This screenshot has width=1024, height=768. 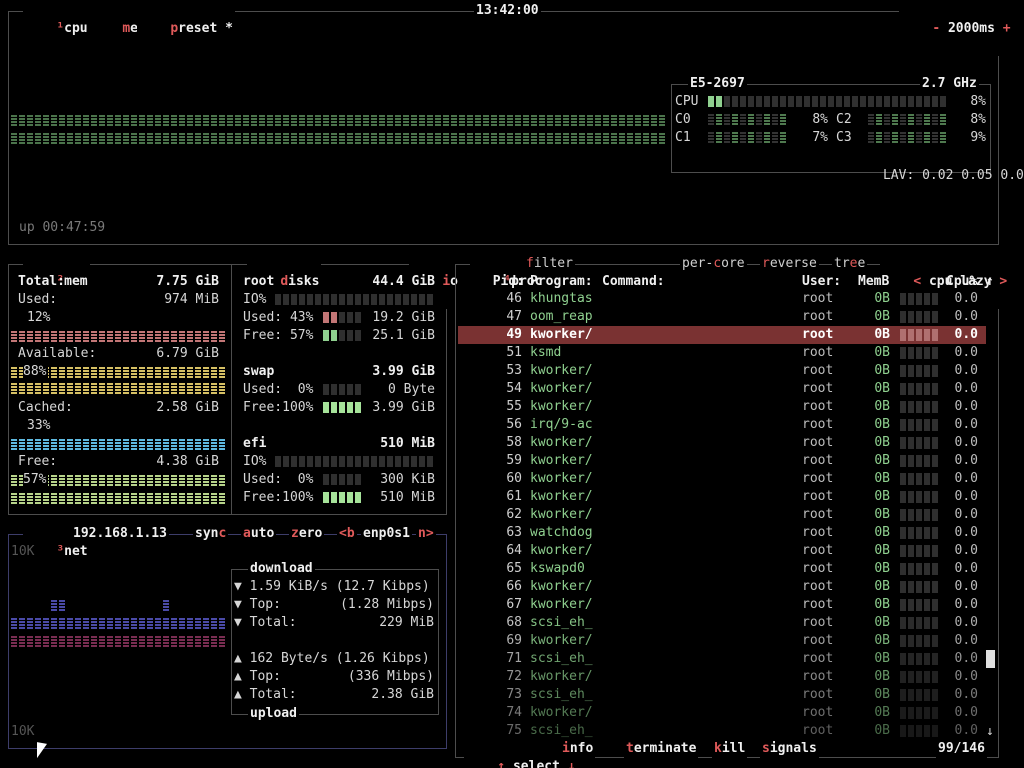 I want to click on process-scrollbar, so click(x=990, y=659).